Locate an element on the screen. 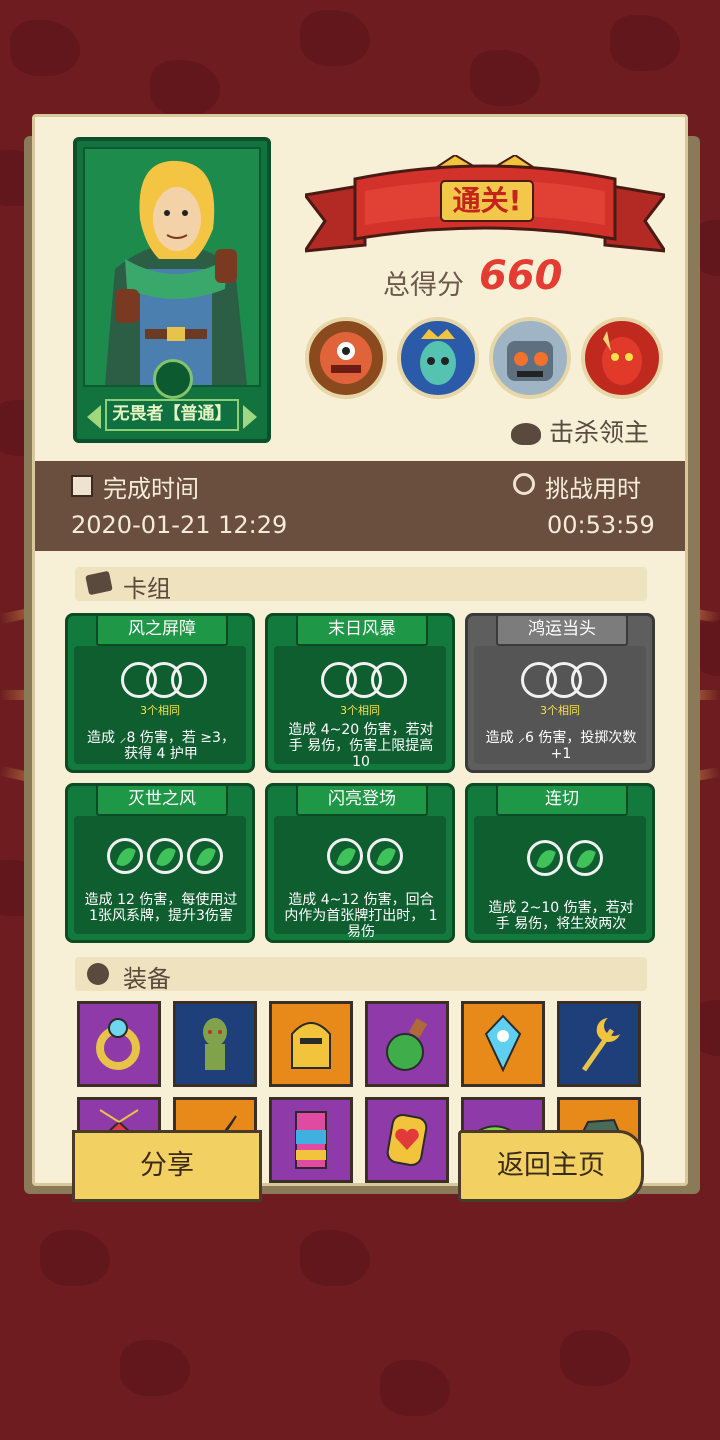 The image size is (720, 1440). equipment-crystal is located at coordinates (503, 1044).